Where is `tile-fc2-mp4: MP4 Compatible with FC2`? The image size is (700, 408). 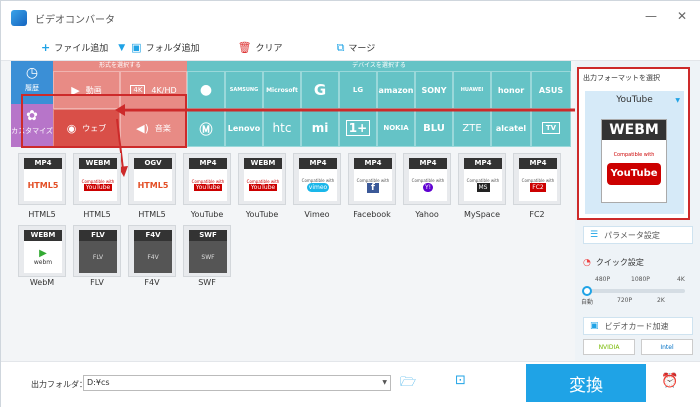 tile-fc2-mp4: MP4 Compatible with FC2 is located at coordinates (537, 179).